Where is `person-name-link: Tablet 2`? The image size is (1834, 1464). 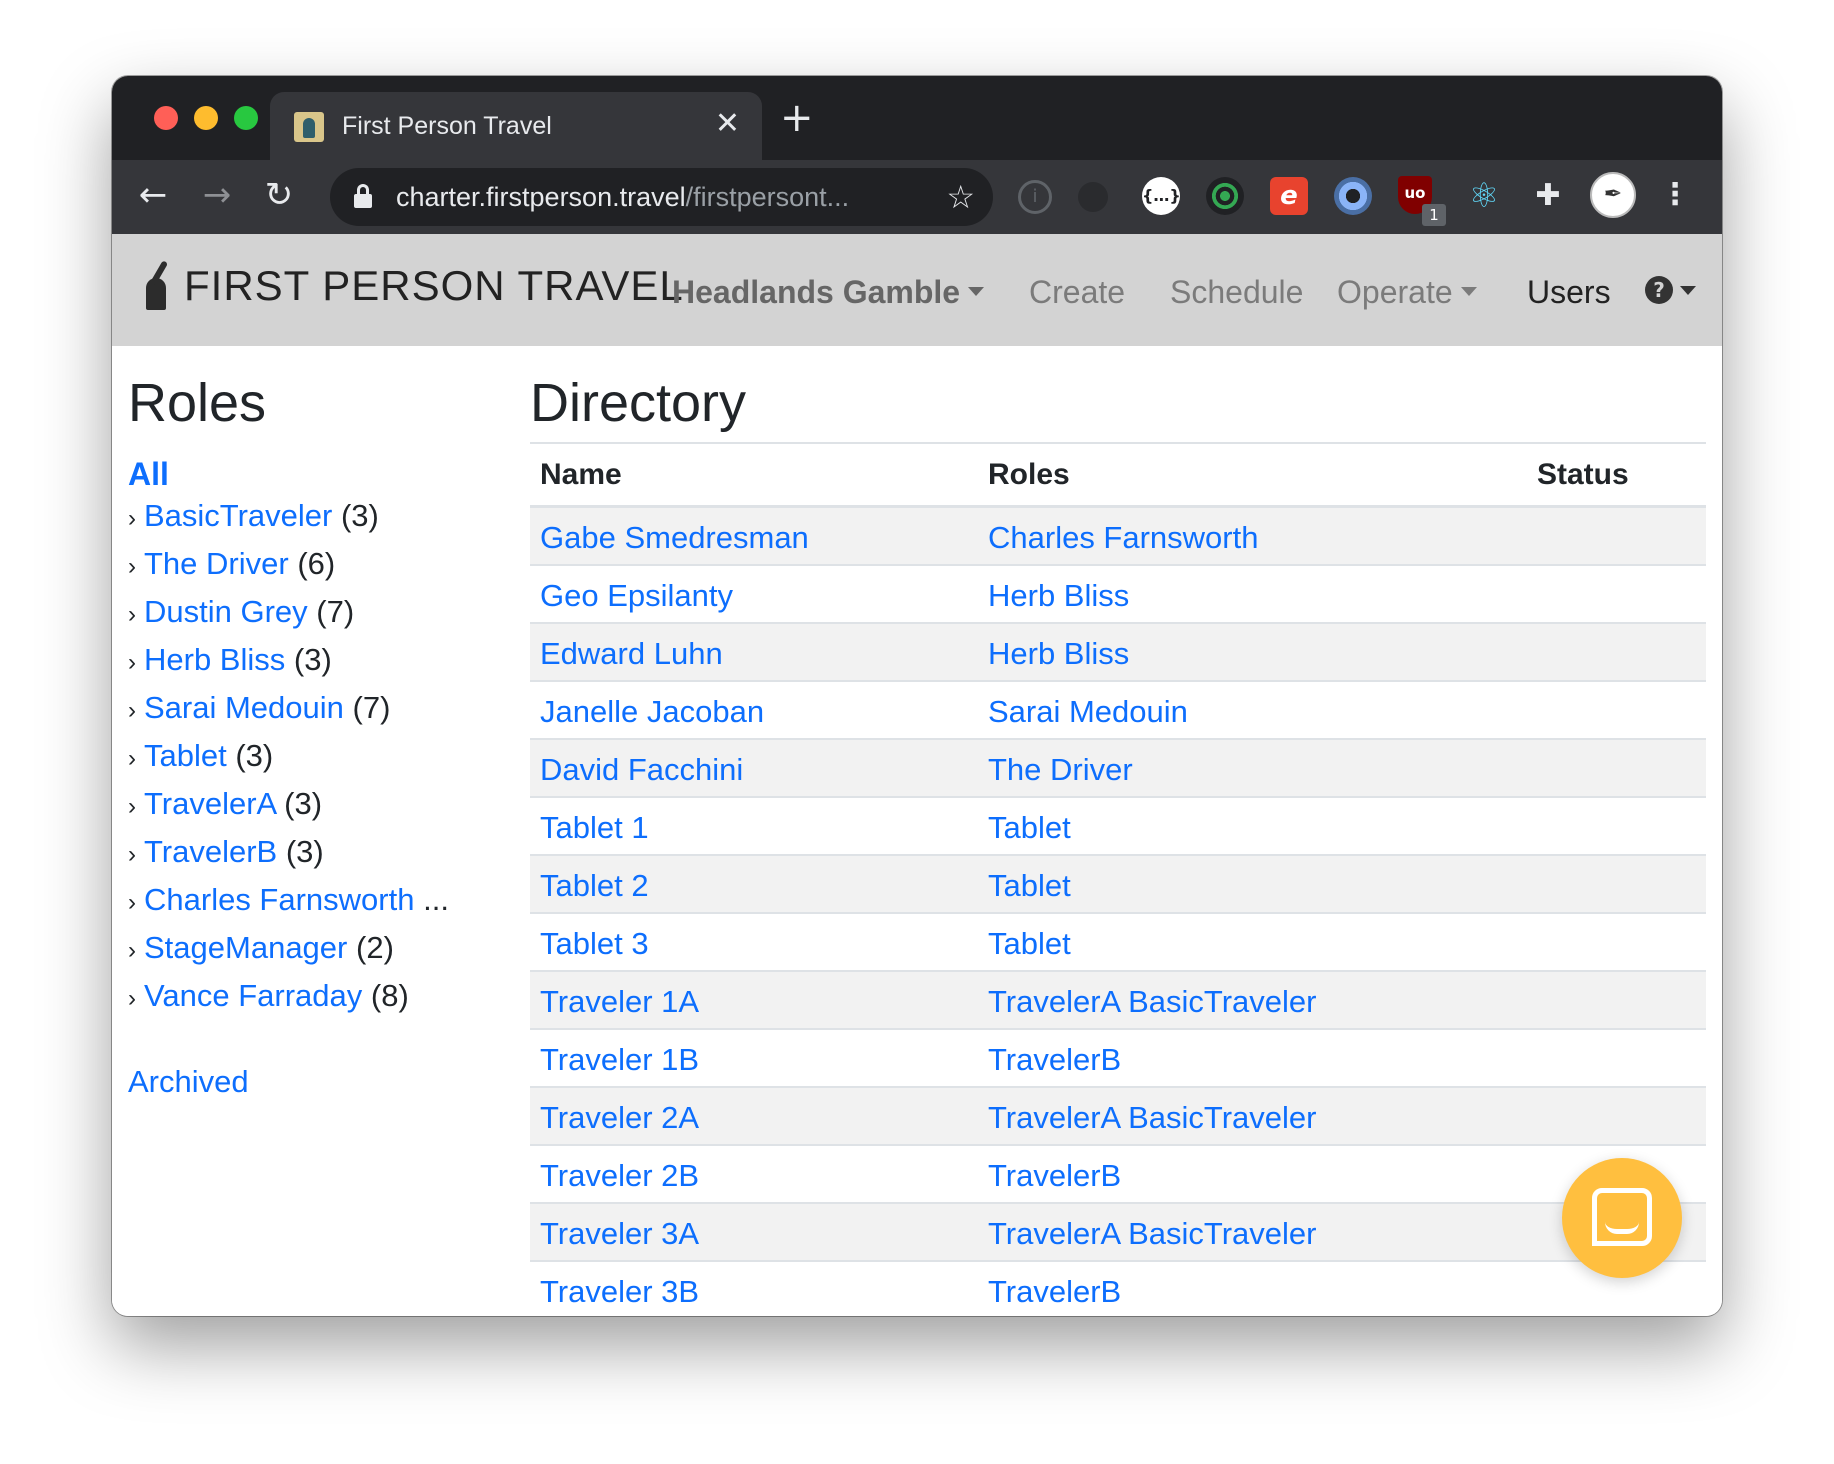 person-name-link: Tablet 2 is located at coordinates (594, 886).